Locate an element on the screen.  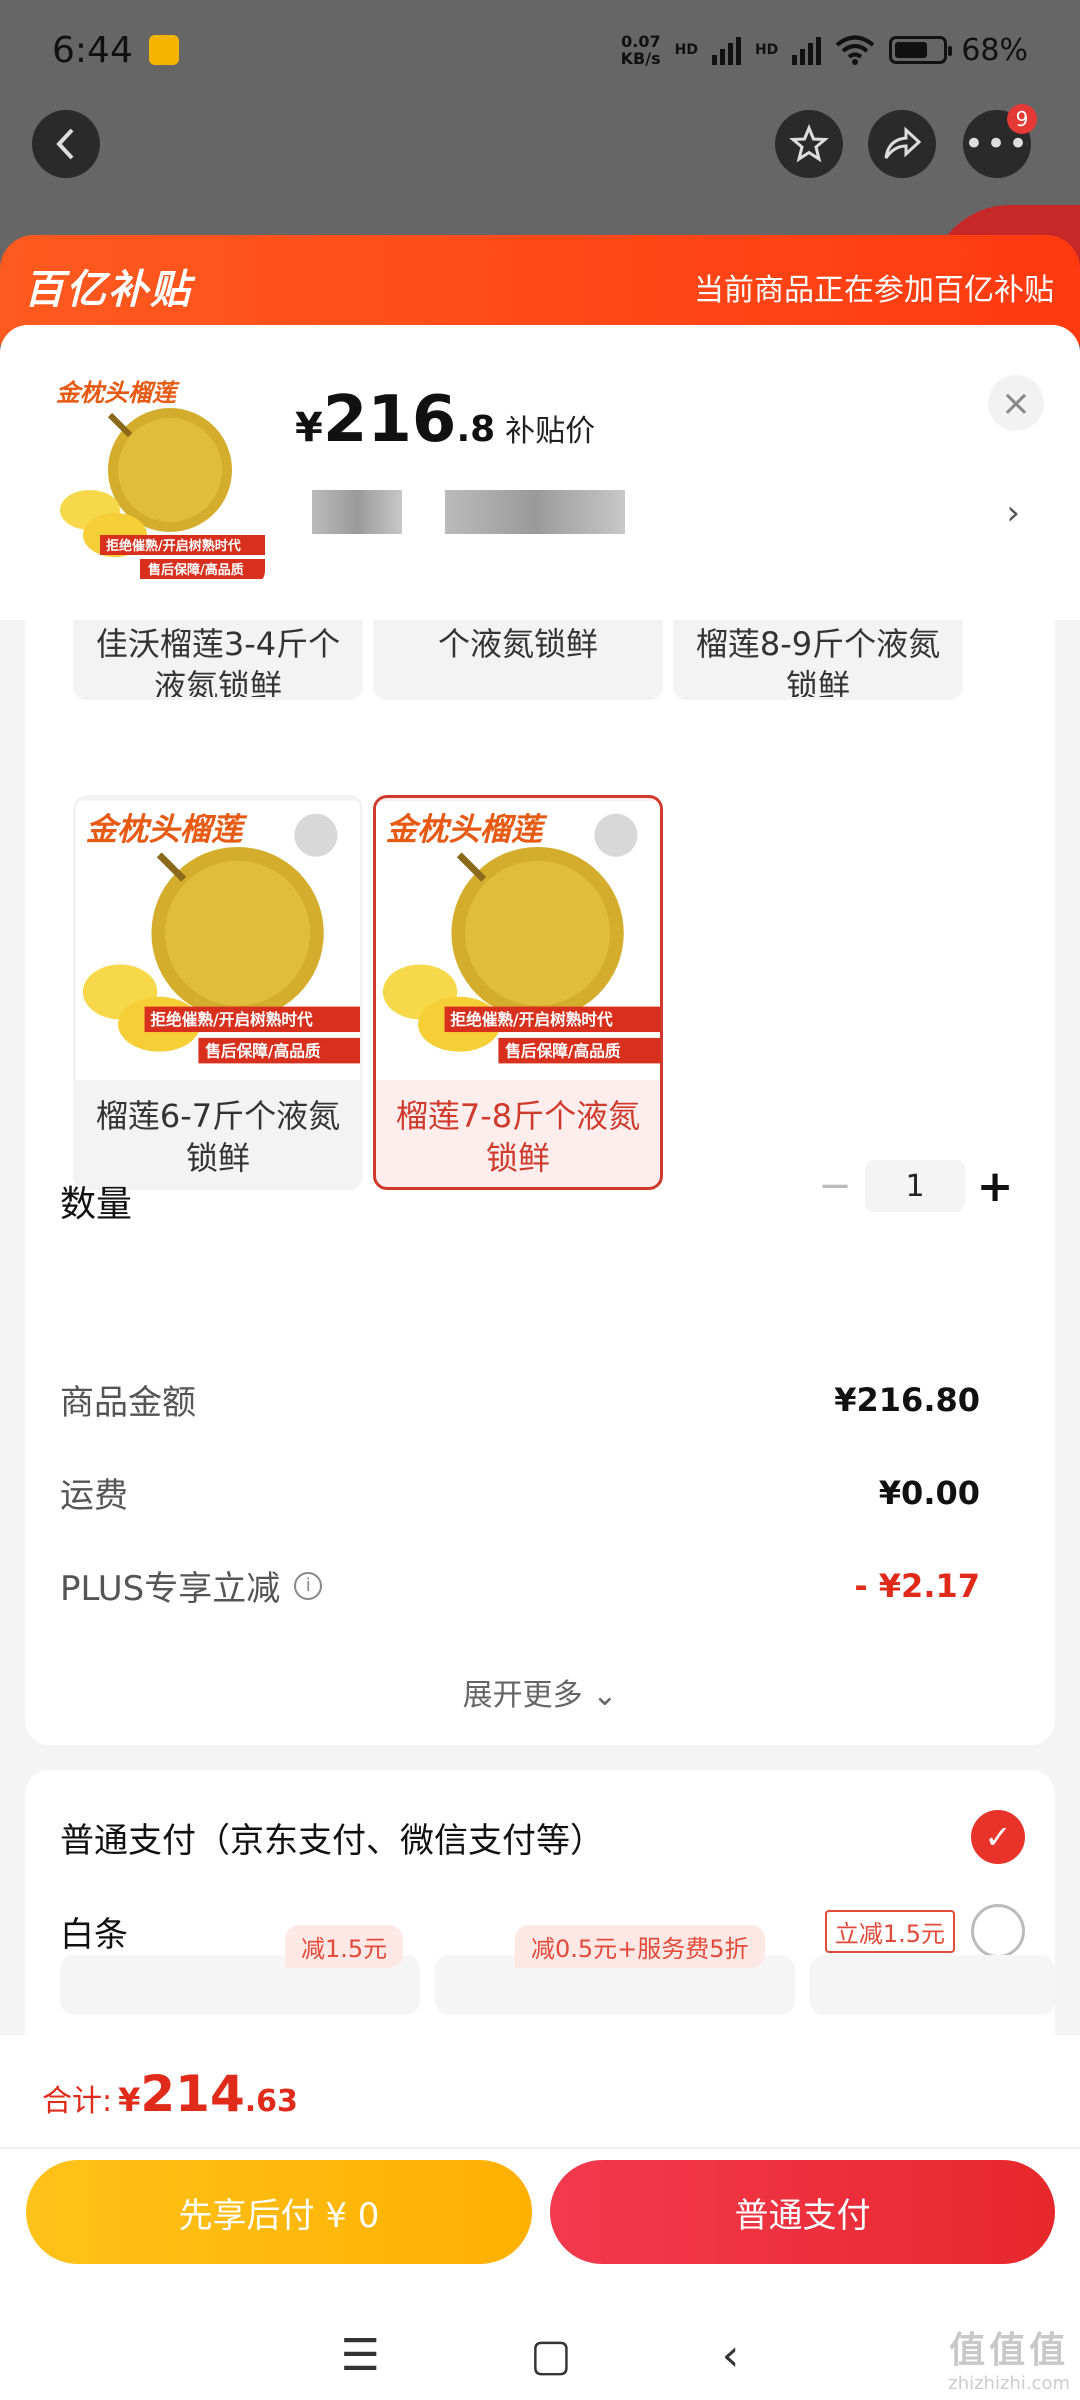
quantity-stepper: − 1 + is located at coordinates (915, 1186).